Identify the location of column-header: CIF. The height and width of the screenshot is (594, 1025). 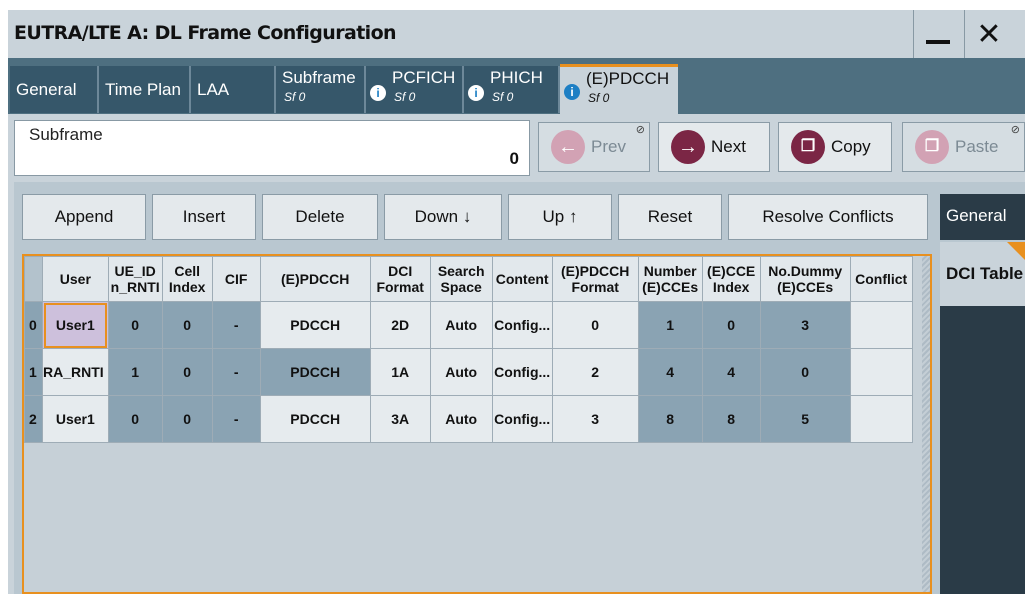
(236, 279).